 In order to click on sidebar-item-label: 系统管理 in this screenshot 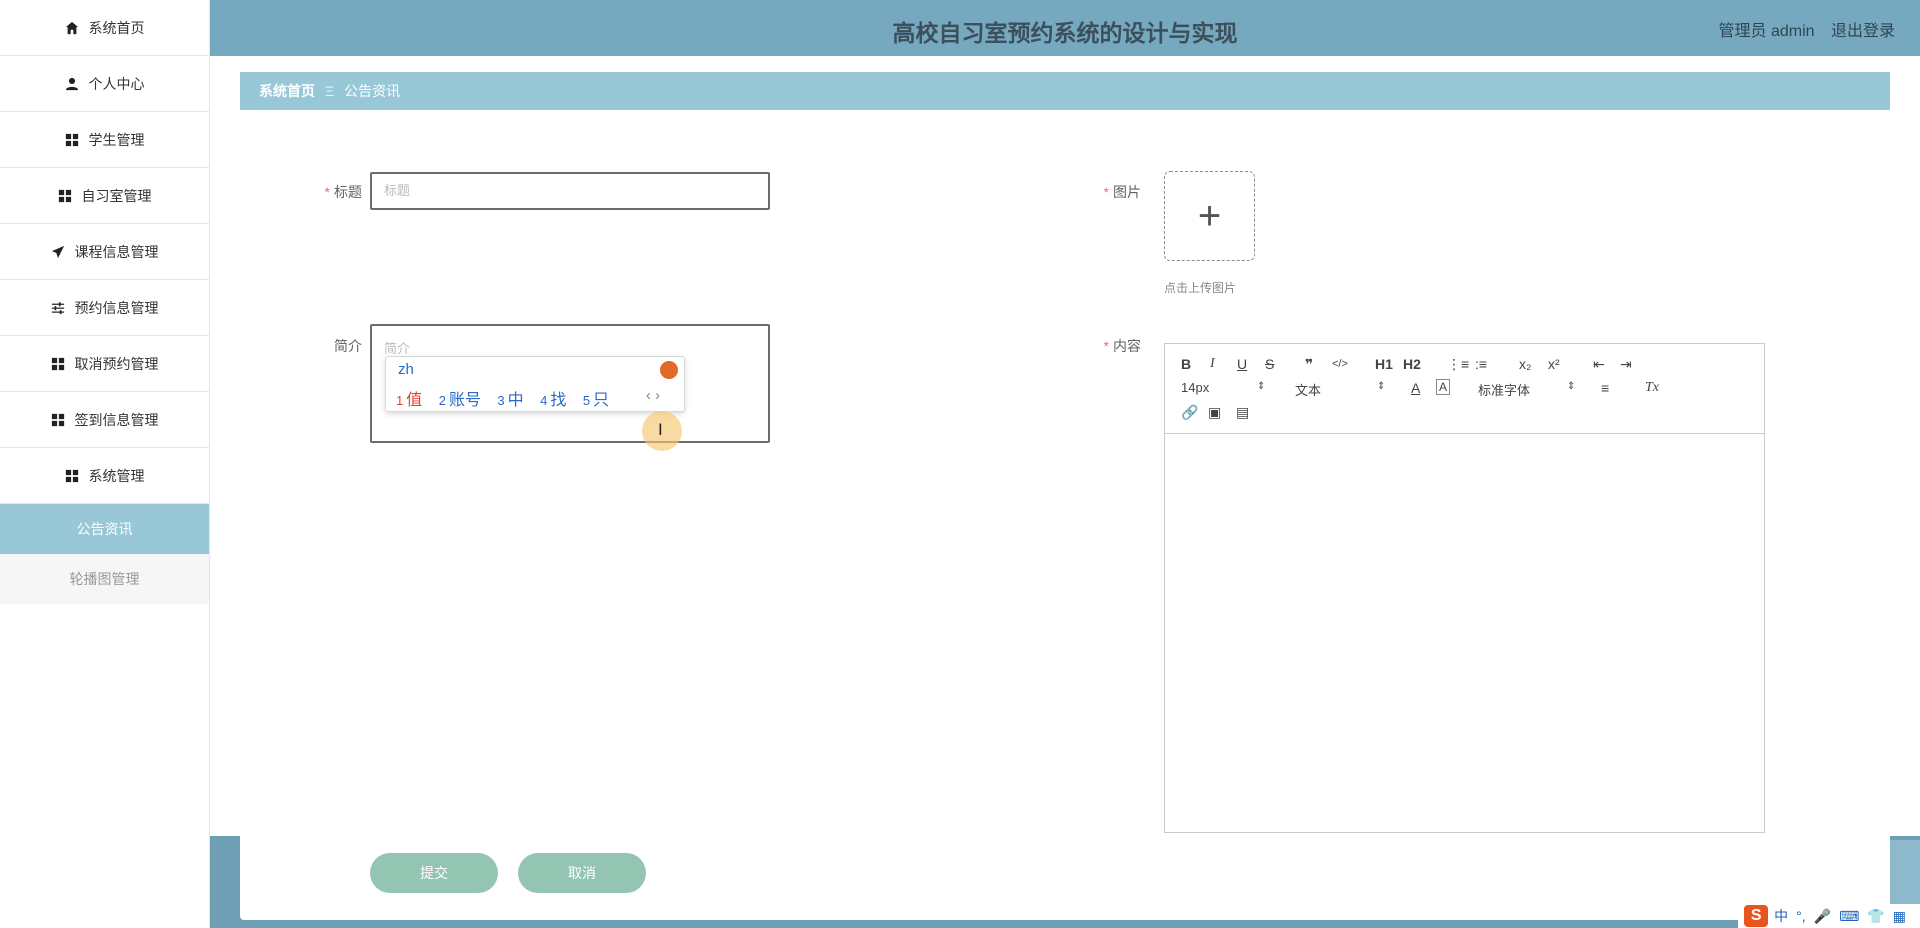, I will do `click(116, 475)`.